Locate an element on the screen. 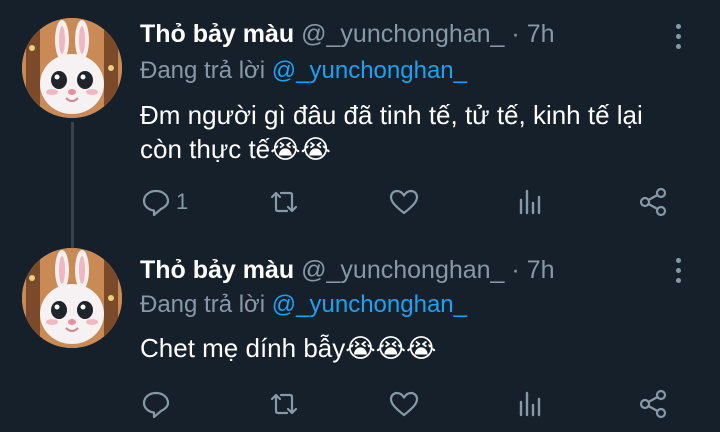 The height and width of the screenshot is (432, 720). tweet-text: Chet mẹ dính bẫy😭😭😭 is located at coordinates (415, 348).